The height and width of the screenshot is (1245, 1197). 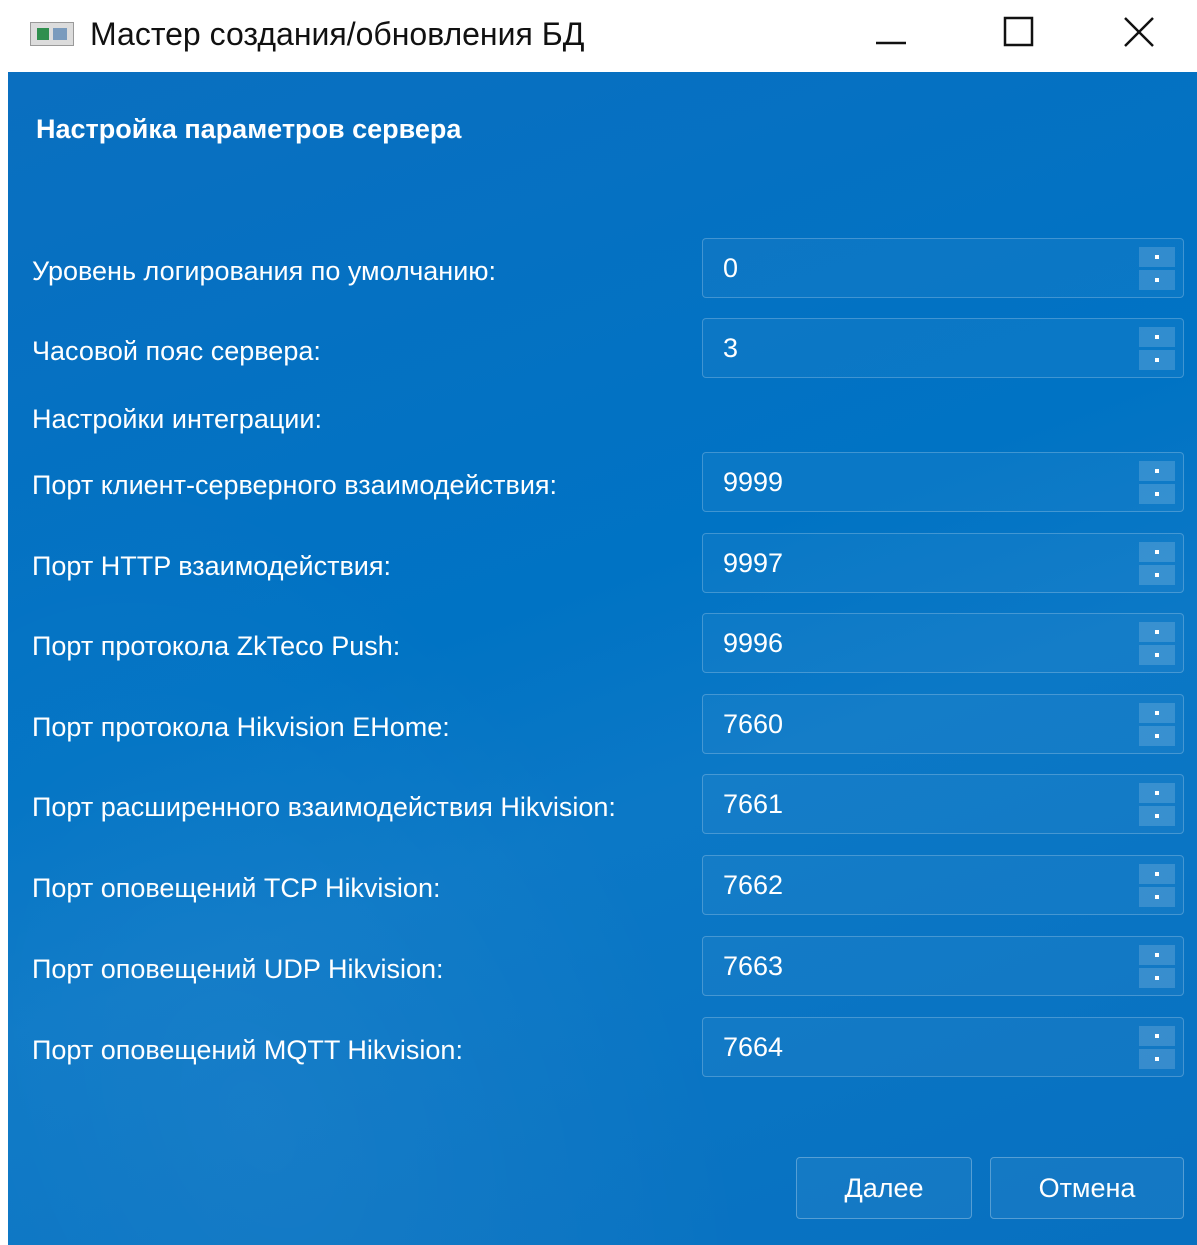 I want to click on integration-section-label: Настройки интеграции:, so click(x=177, y=419).